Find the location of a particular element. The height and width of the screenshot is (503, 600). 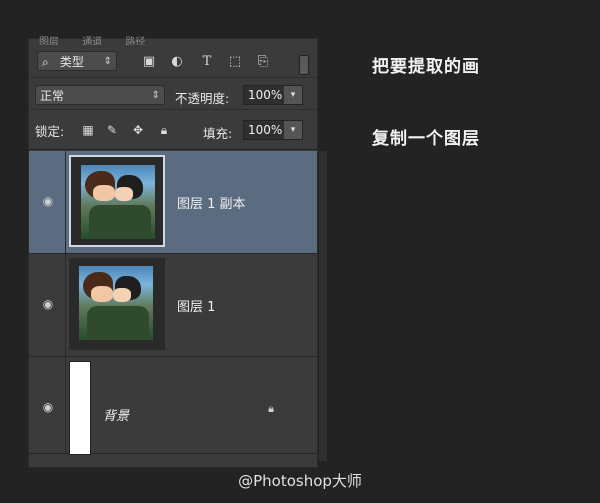

annotation-line2: 复制一个图层 is located at coordinates (426, 139).